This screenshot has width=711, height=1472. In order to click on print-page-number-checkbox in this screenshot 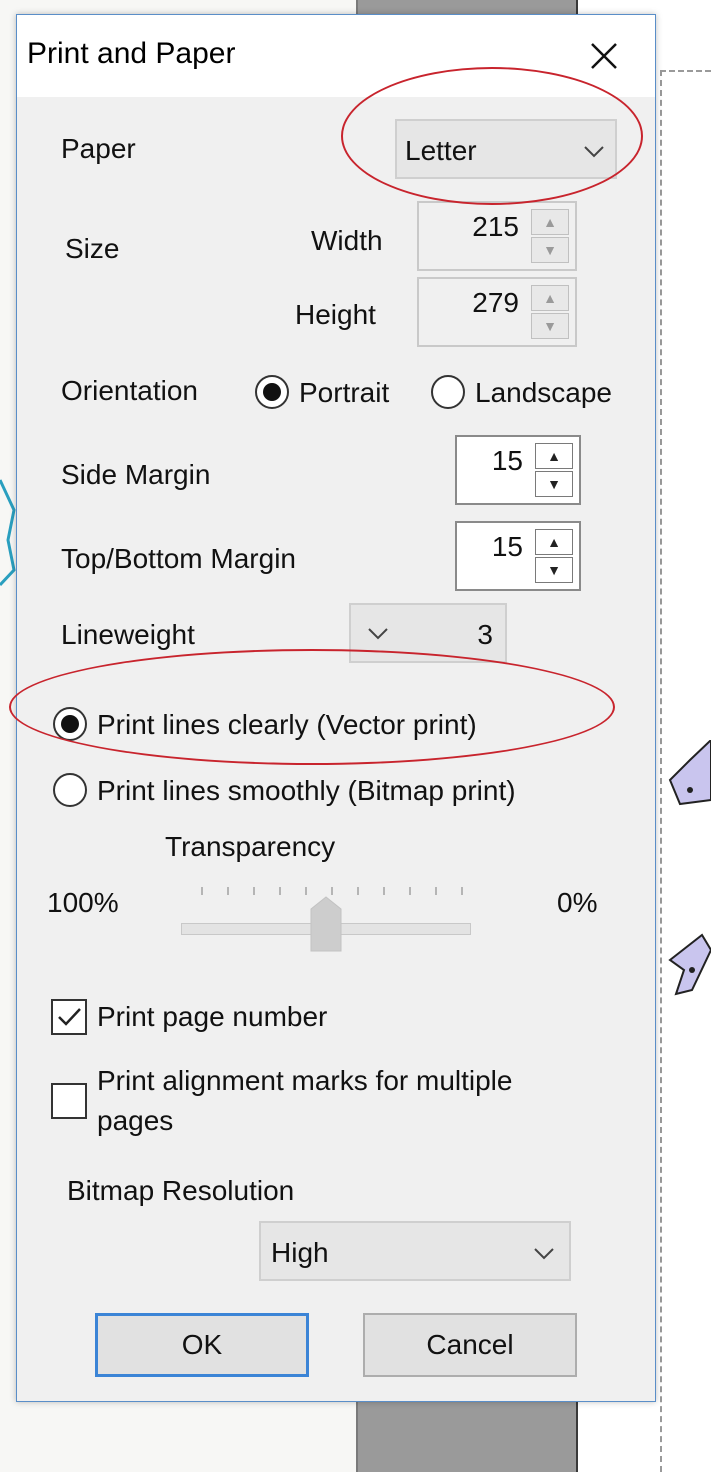, I will do `click(69, 1017)`.